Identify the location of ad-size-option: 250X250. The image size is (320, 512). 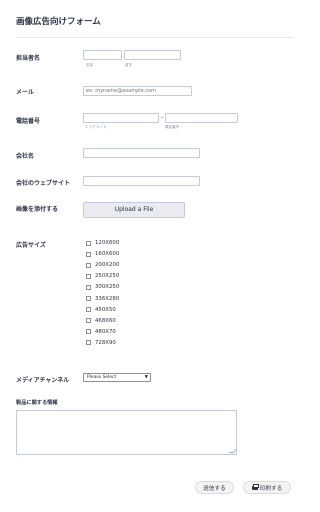
(102, 276).